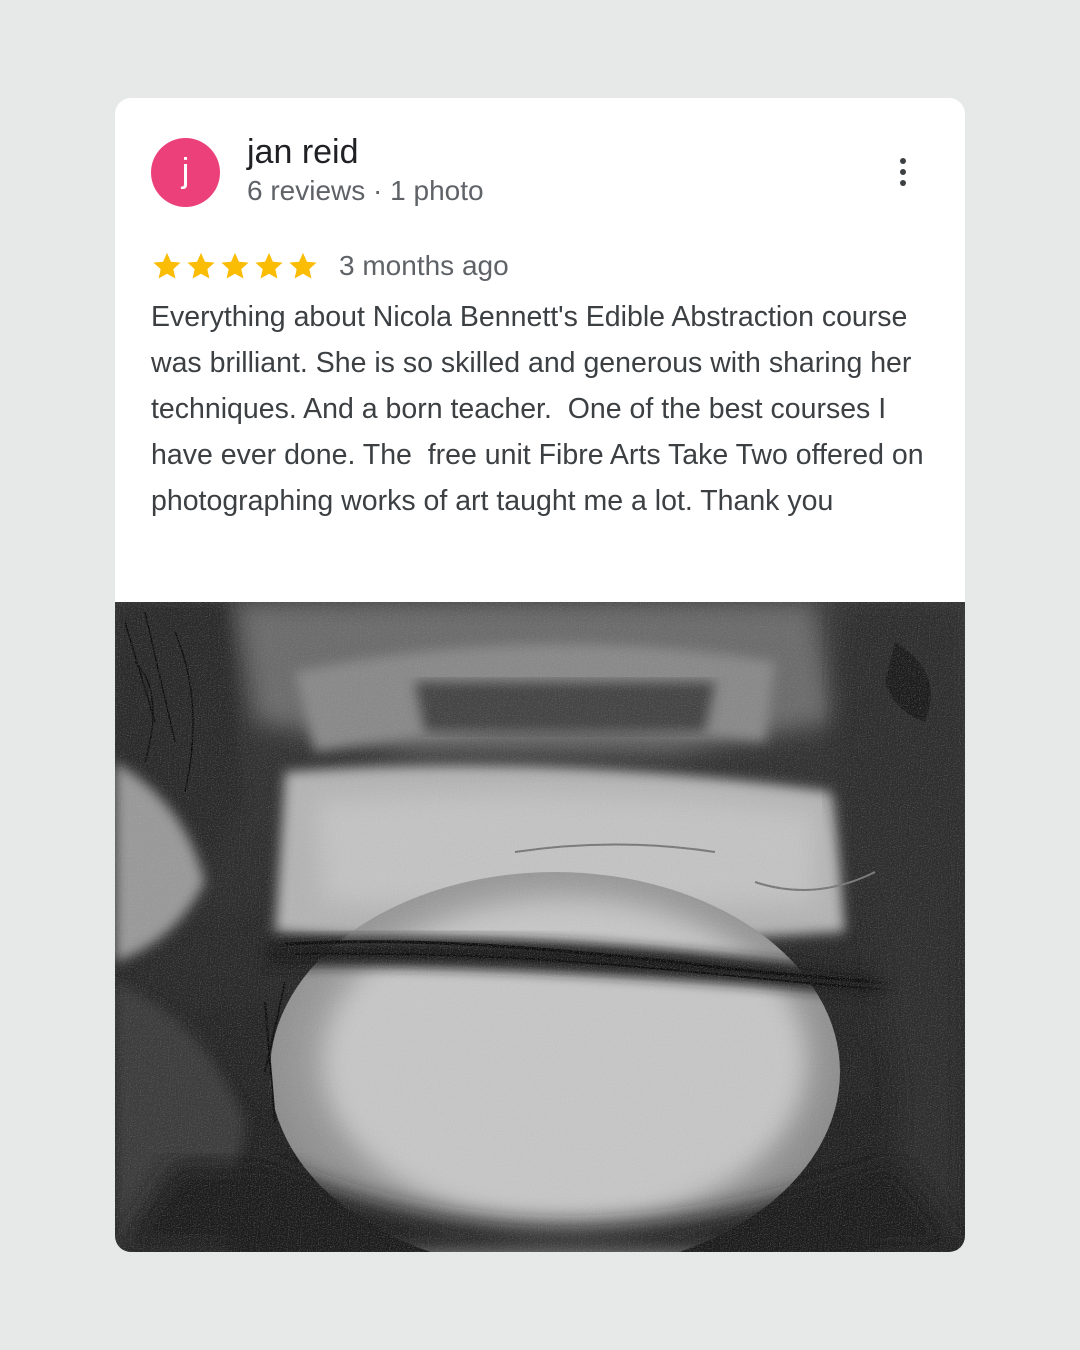 Image resolution: width=1080 pixels, height=1350 pixels. I want to click on avatar-letter: j, so click(185, 170).